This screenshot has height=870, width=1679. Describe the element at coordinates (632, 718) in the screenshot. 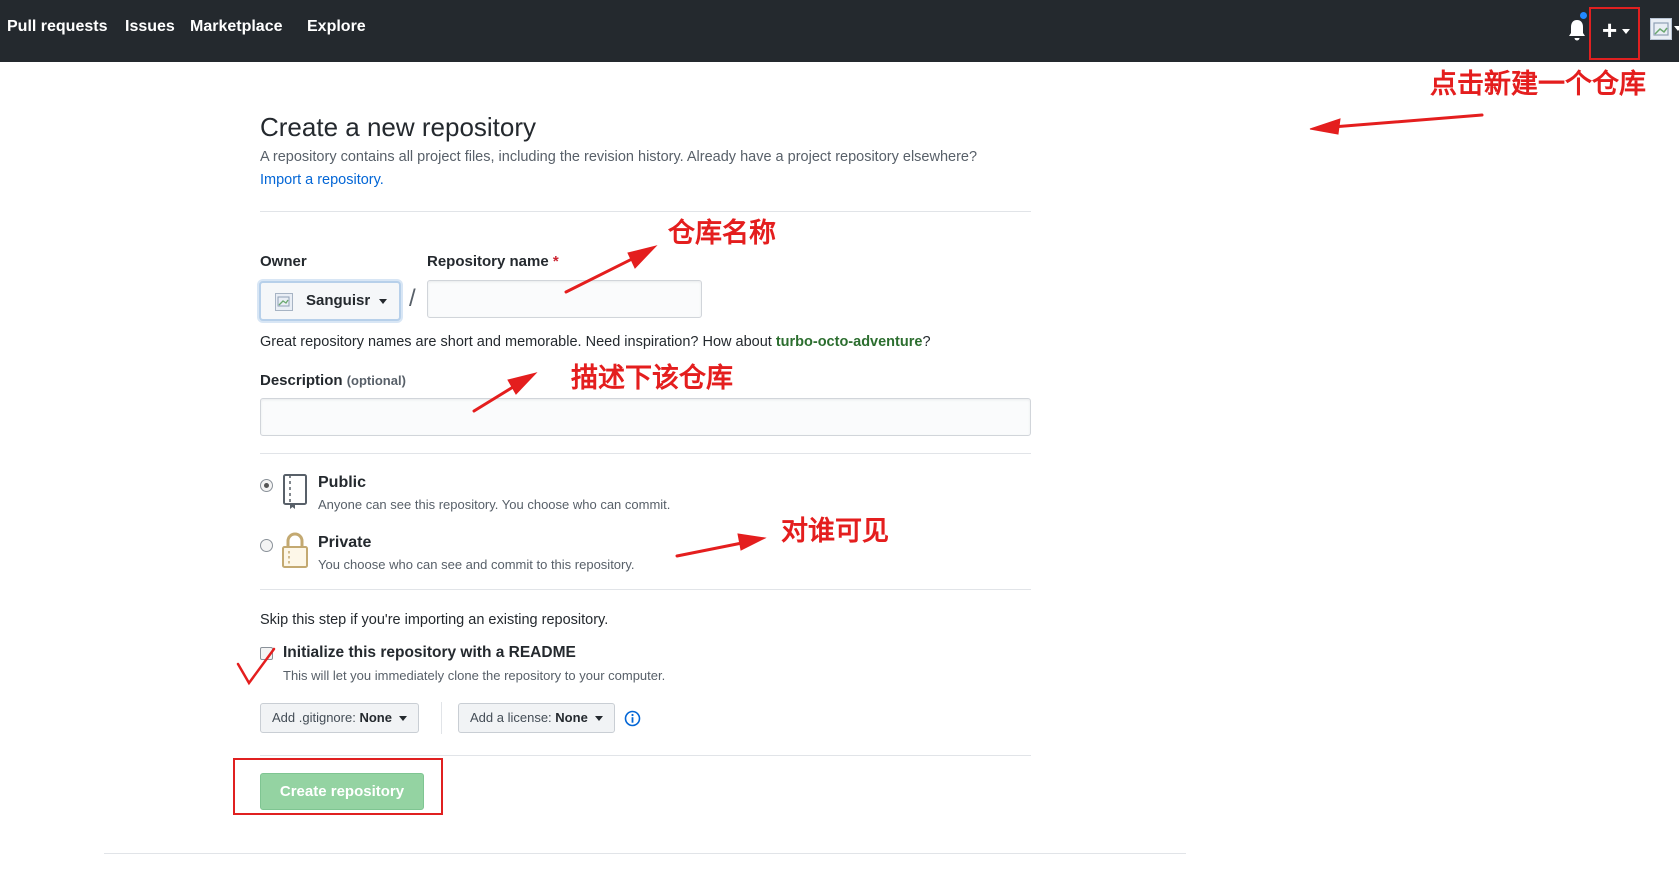

I see `info-icon` at that location.